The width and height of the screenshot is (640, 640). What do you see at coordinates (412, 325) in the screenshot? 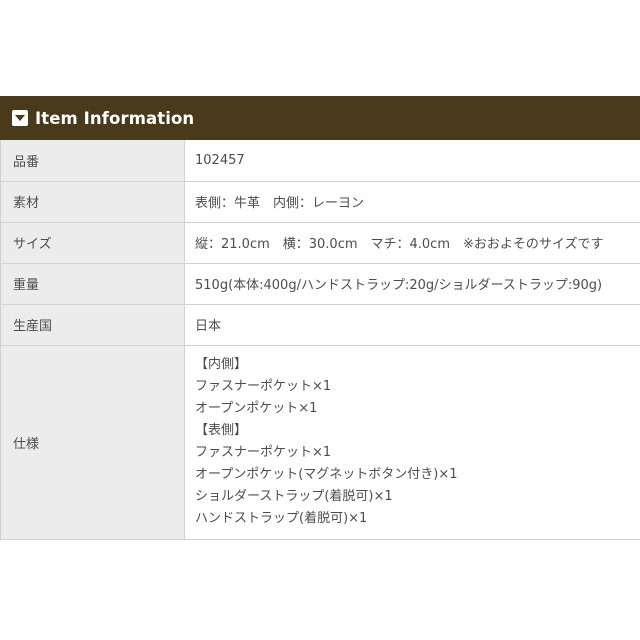
I see `row-value: 日本` at bounding box center [412, 325].